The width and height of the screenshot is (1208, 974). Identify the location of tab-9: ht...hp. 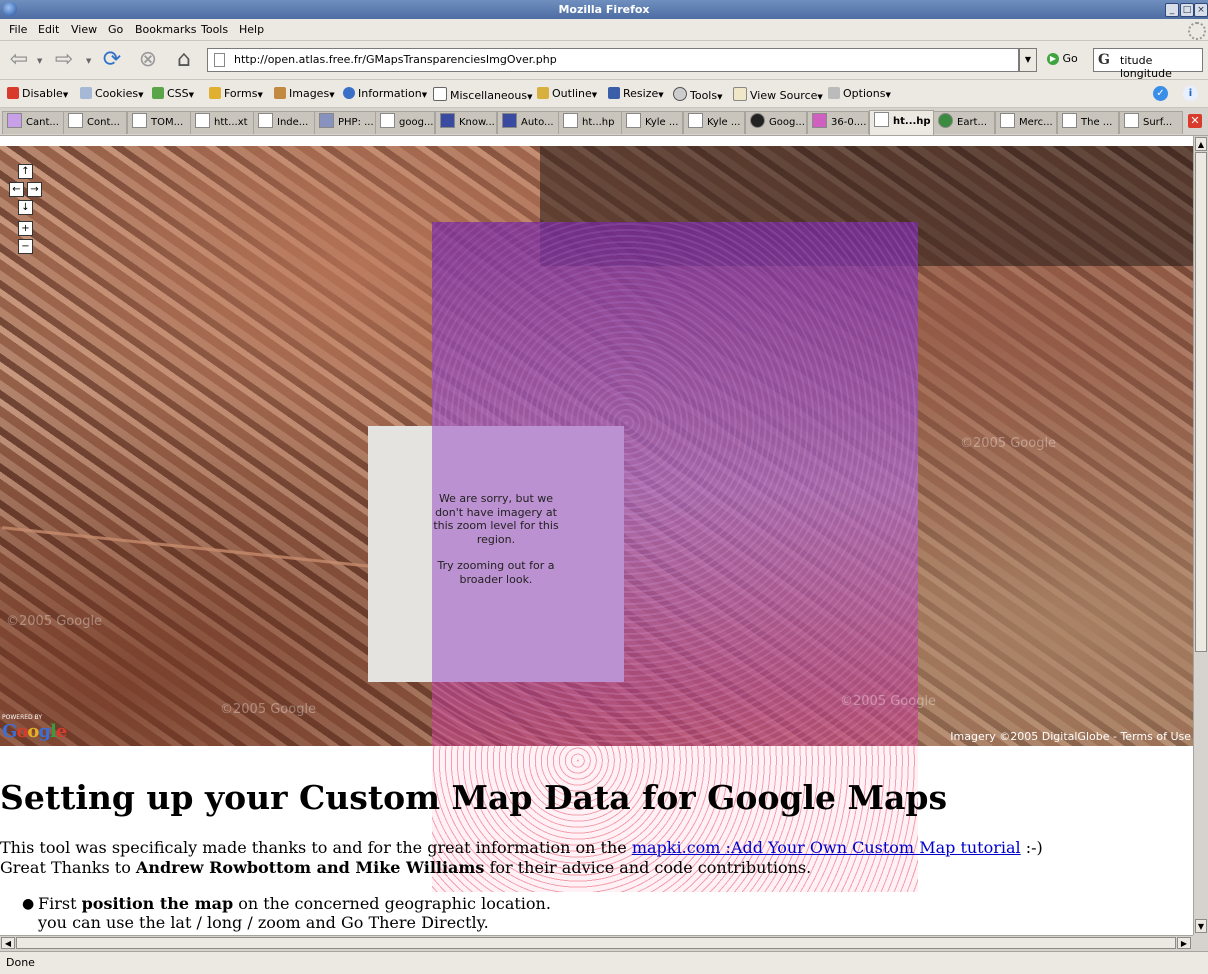
(590, 122).